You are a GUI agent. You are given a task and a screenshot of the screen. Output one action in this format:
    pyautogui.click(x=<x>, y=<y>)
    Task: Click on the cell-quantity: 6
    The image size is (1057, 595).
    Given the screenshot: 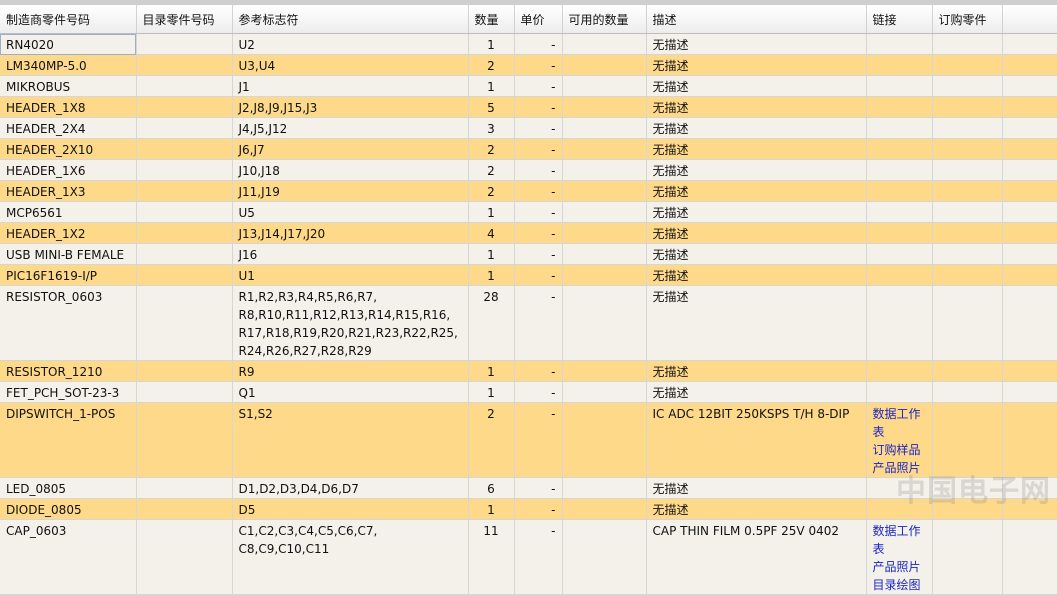 What is the action you would take?
    pyautogui.click(x=491, y=488)
    